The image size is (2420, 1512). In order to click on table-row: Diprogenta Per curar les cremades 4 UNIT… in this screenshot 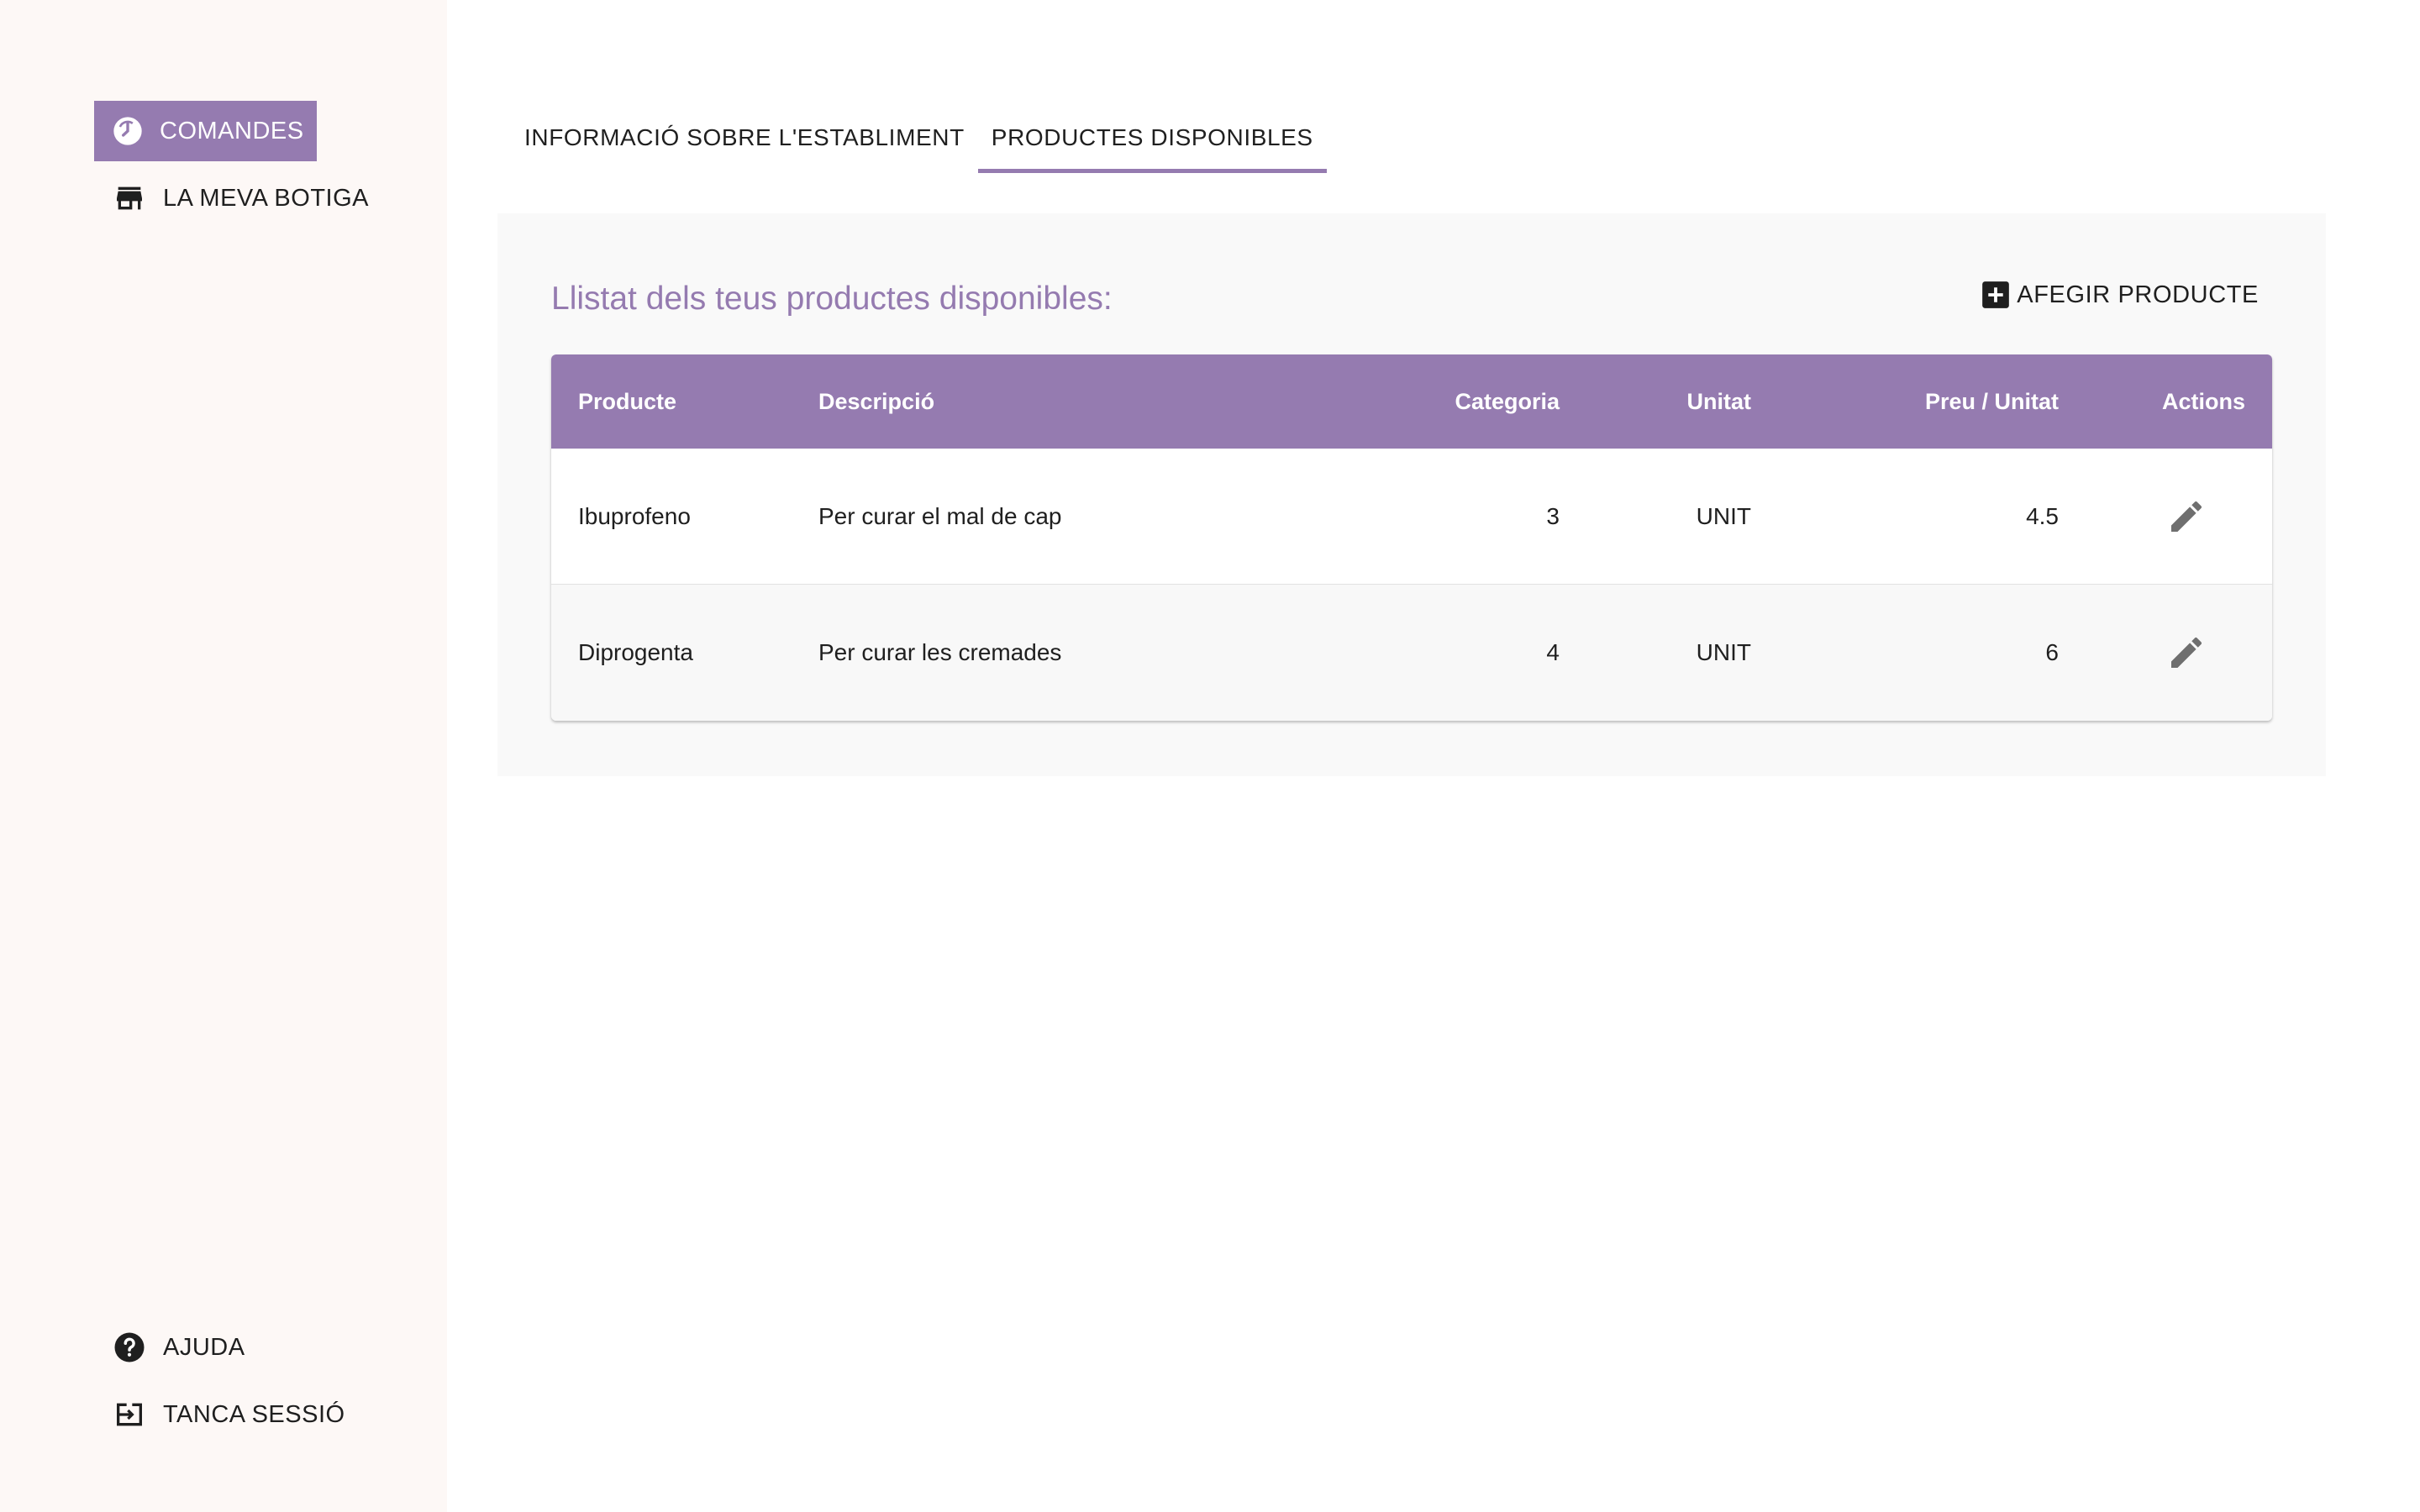, I will do `click(1411, 653)`.